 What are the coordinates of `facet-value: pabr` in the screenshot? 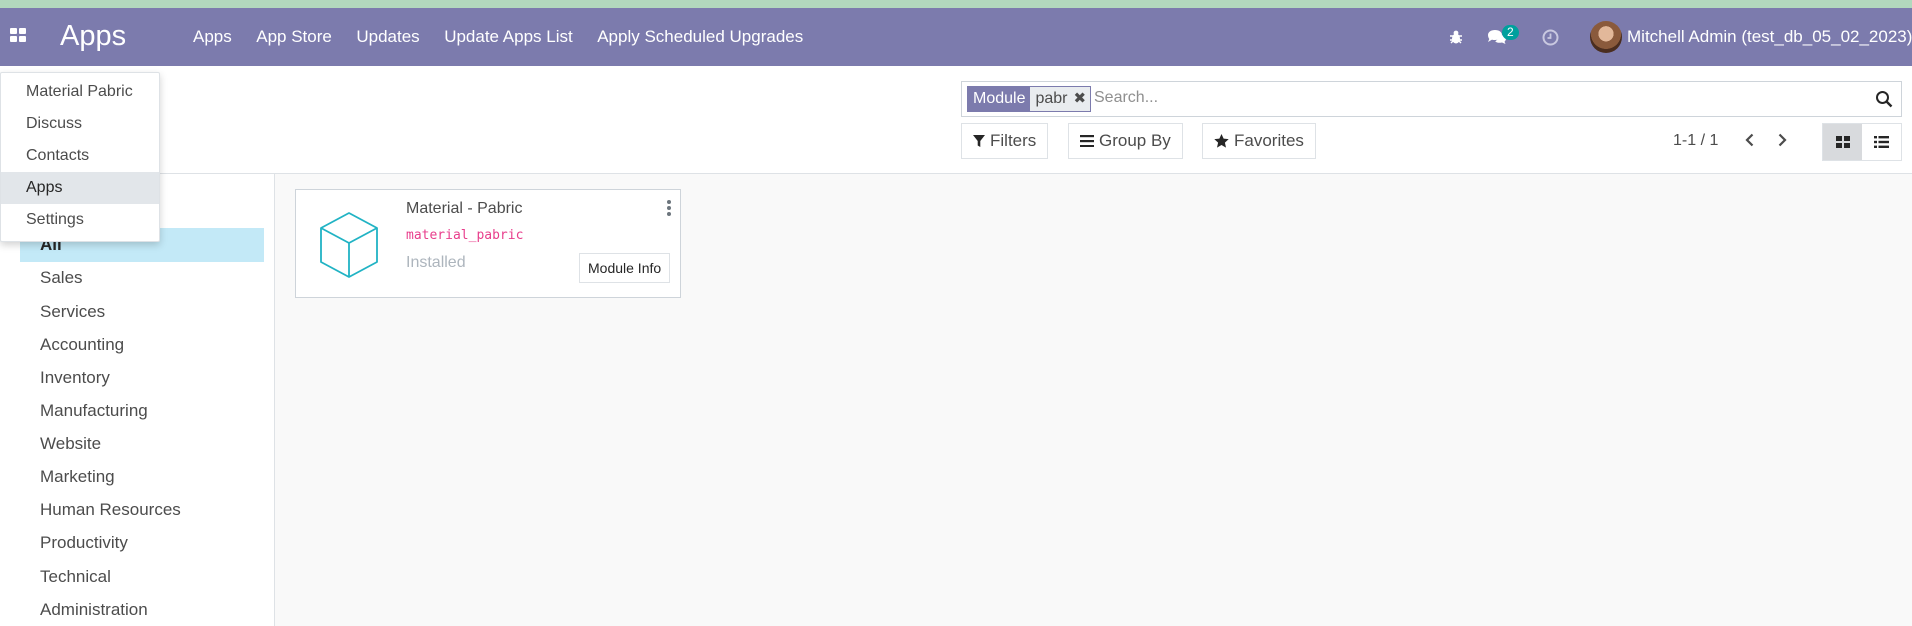 It's located at (1051, 98).